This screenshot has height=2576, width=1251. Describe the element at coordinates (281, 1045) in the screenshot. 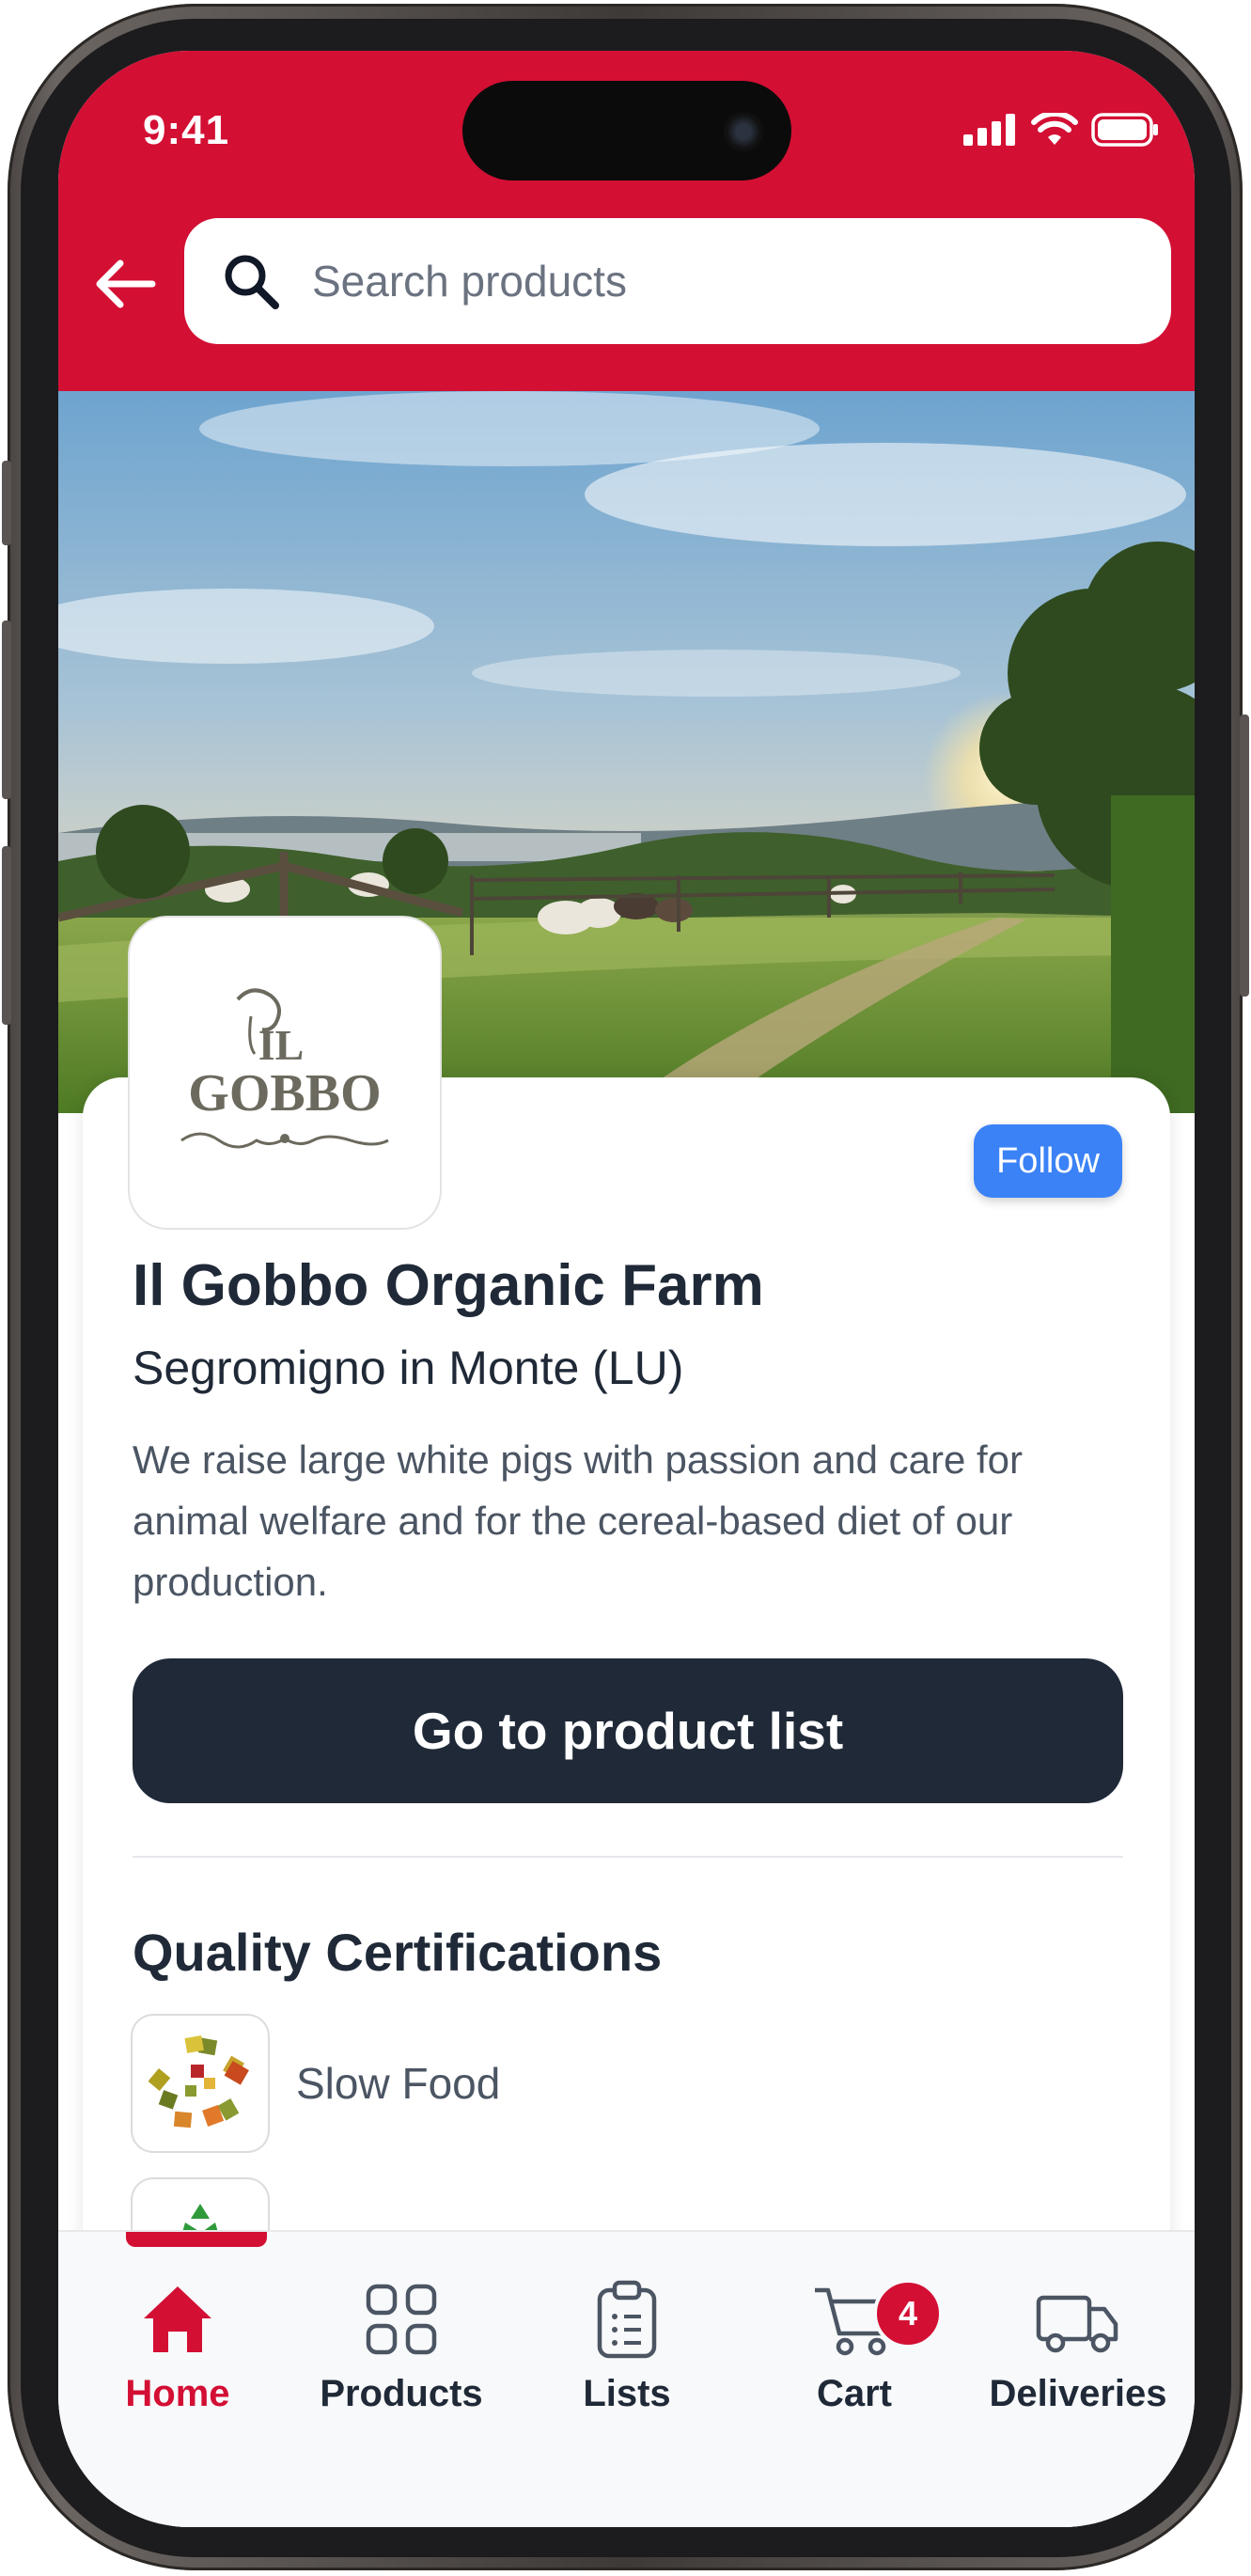

I see `svg-text: IL` at that location.